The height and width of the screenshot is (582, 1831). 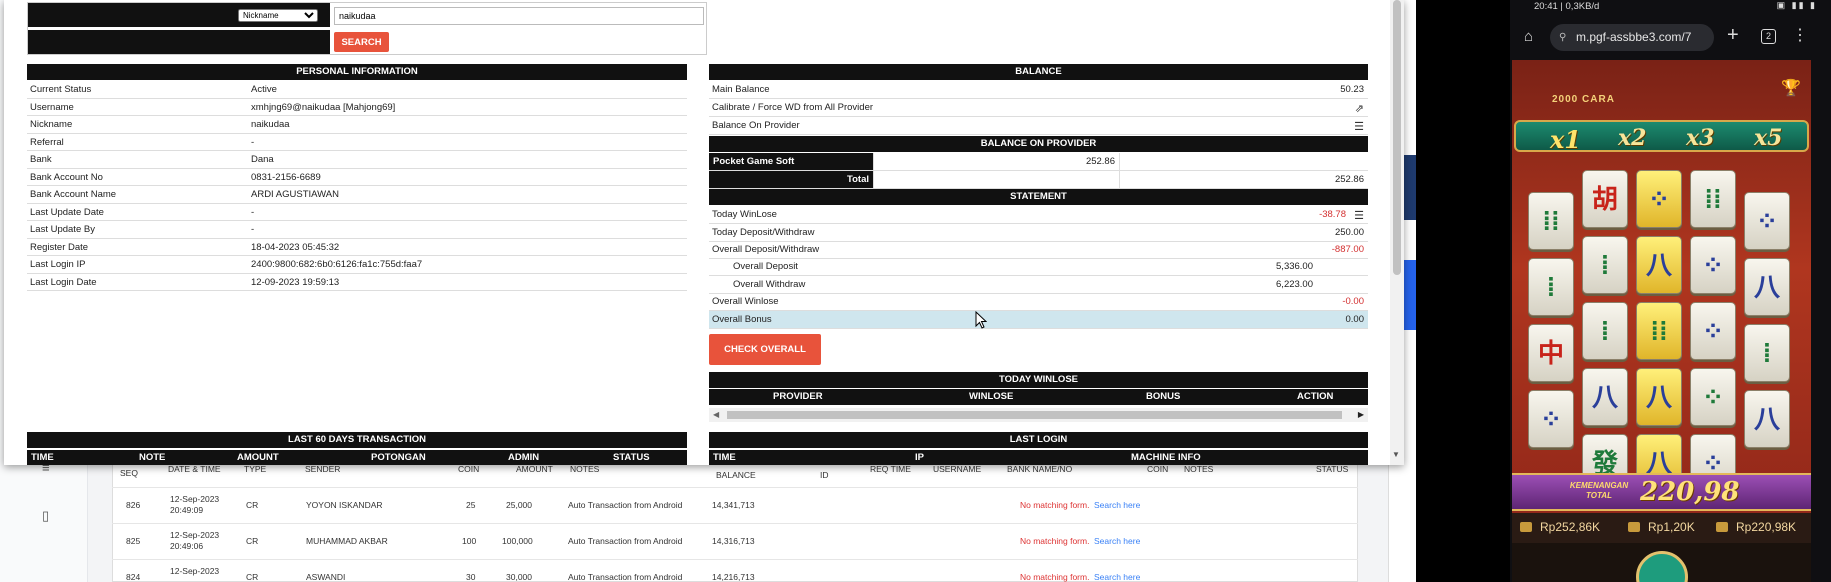 What do you see at coordinates (1796, 5) in the screenshot?
I see `status-icons: ▣ ▮▮ ▮` at bounding box center [1796, 5].